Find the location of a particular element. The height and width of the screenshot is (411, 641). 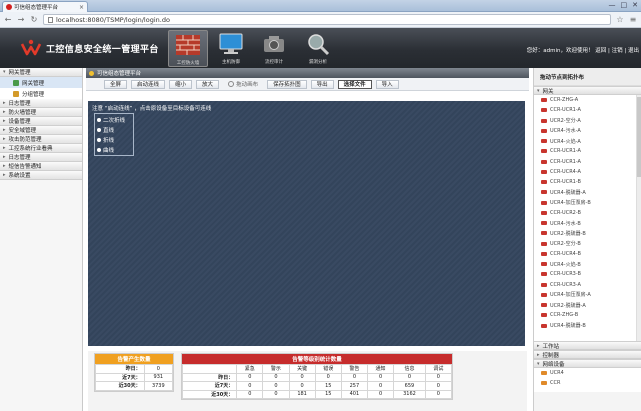

sidebar-subitem-group: 分组管理 is located at coordinates (41, 93).